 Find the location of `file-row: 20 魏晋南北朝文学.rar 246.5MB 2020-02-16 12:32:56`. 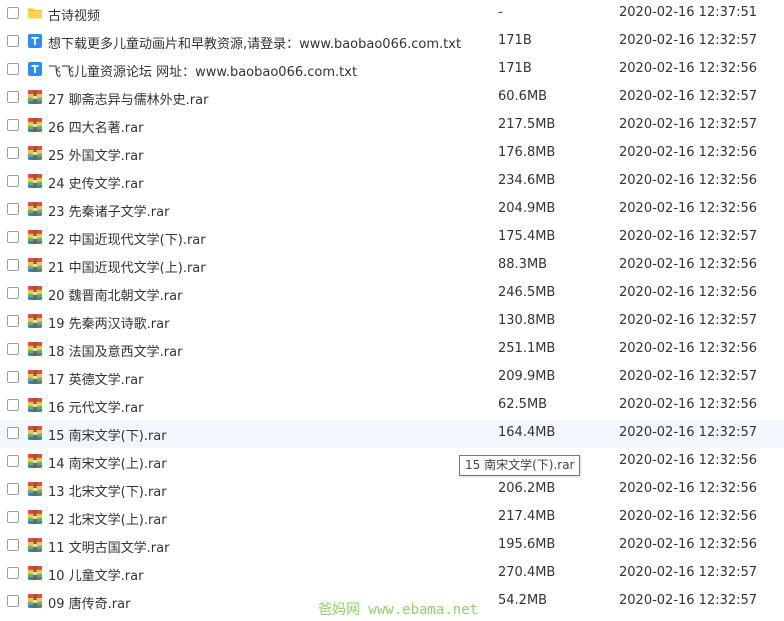

file-row: 20 魏晋南北朝文学.rar 246.5MB 2020-02-16 12:32:56 is located at coordinates (392, 294).